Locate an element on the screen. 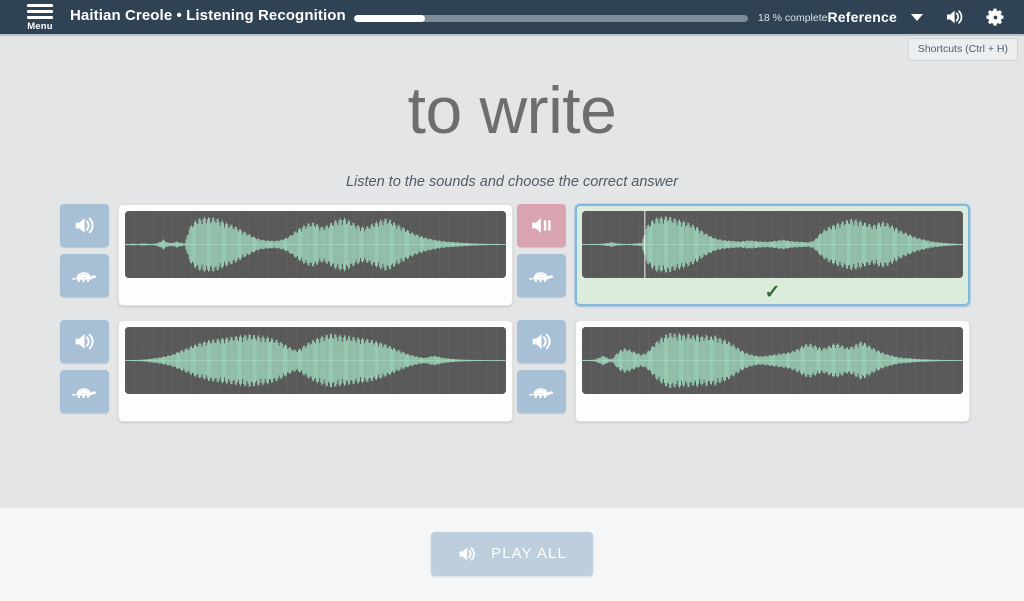 This screenshot has height=601, width=1024. option-card: ✓ is located at coordinates (772, 255).